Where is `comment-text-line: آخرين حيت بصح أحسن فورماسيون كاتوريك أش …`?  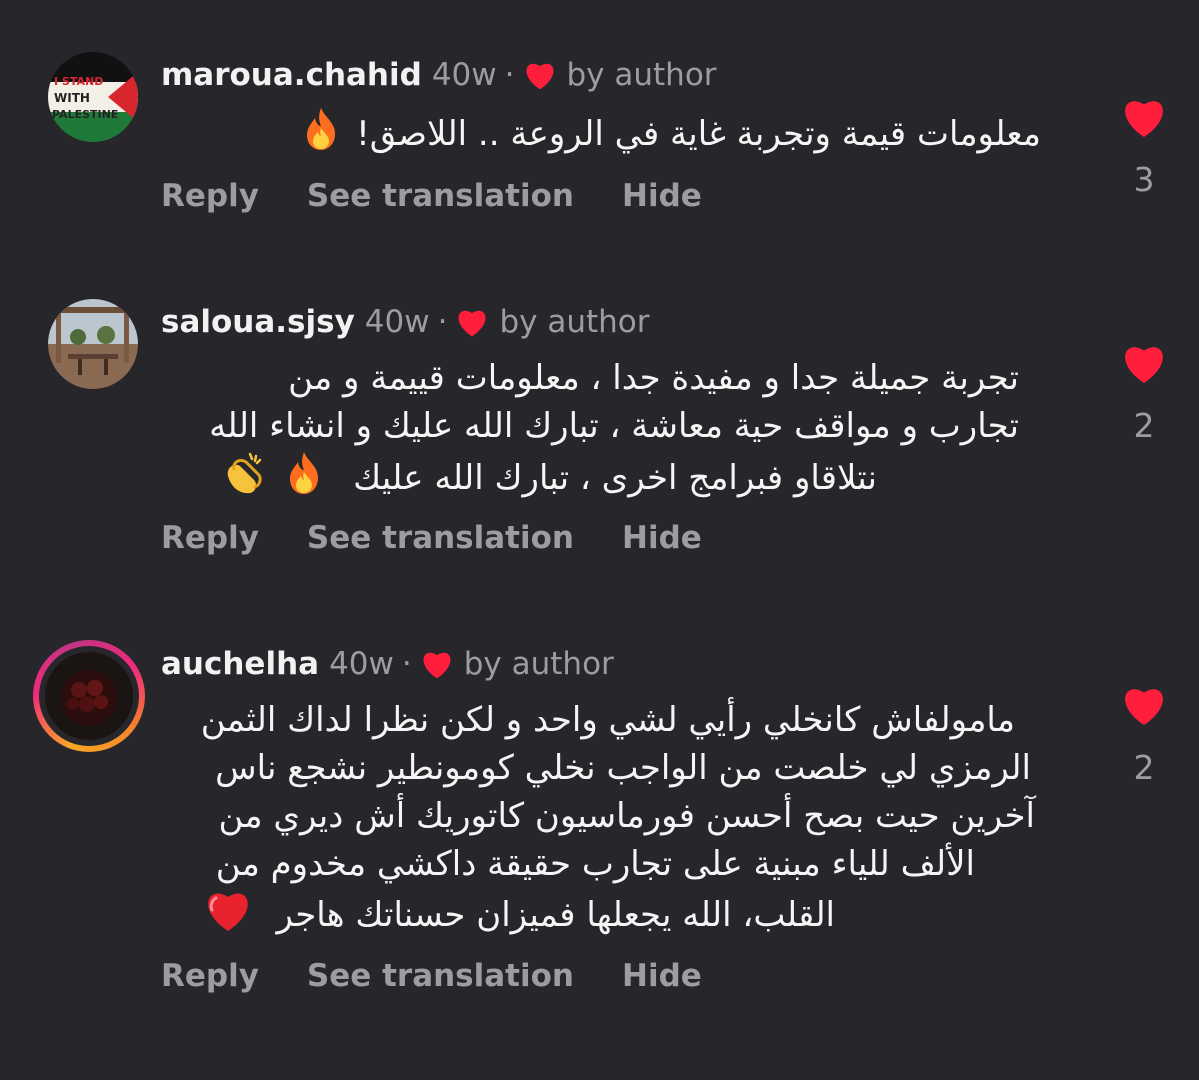
comment-text-line: آخرين حيت بصح أحسن فورماسيون كاتوريك أش … is located at coordinates (626, 816).